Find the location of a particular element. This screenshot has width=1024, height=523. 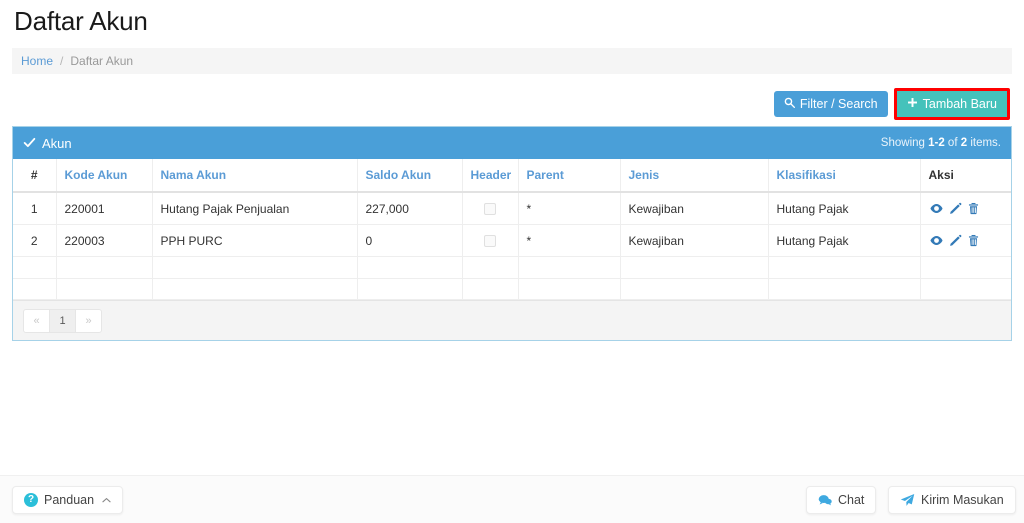

comment-icon is located at coordinates (825, 500).